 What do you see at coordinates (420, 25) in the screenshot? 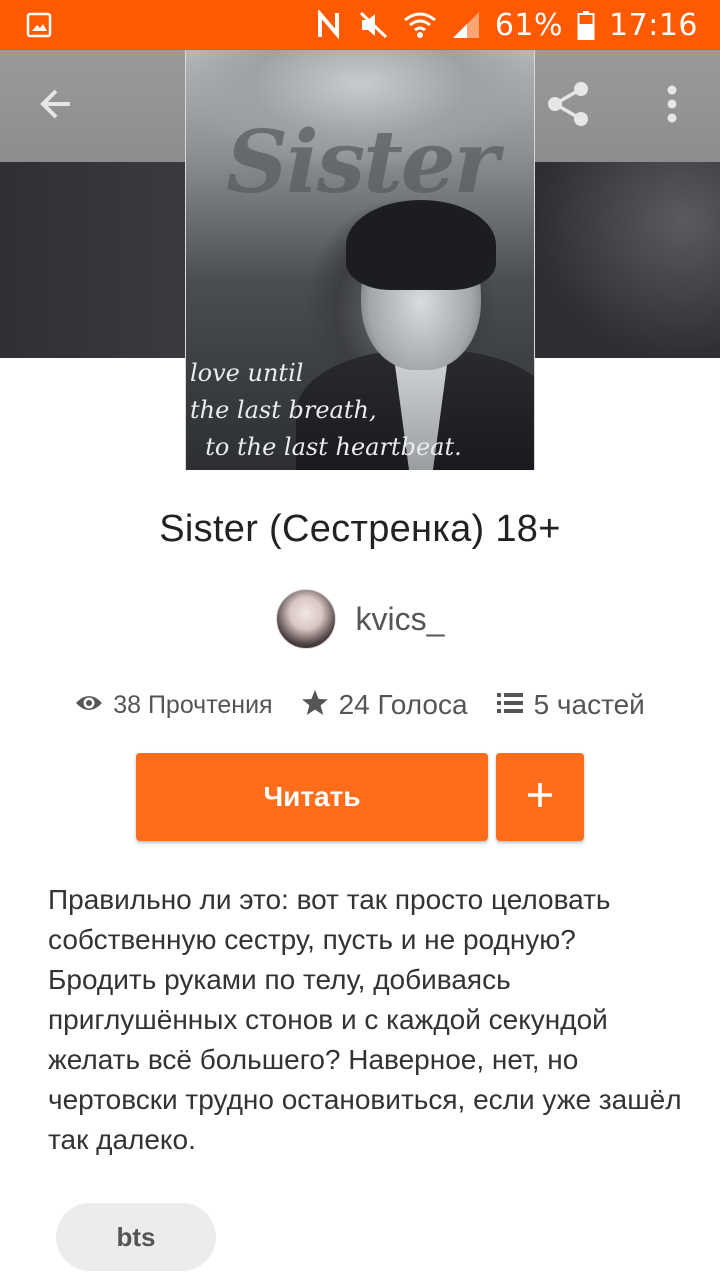
I see `wifi-icon` at bounding box center [420, 25].